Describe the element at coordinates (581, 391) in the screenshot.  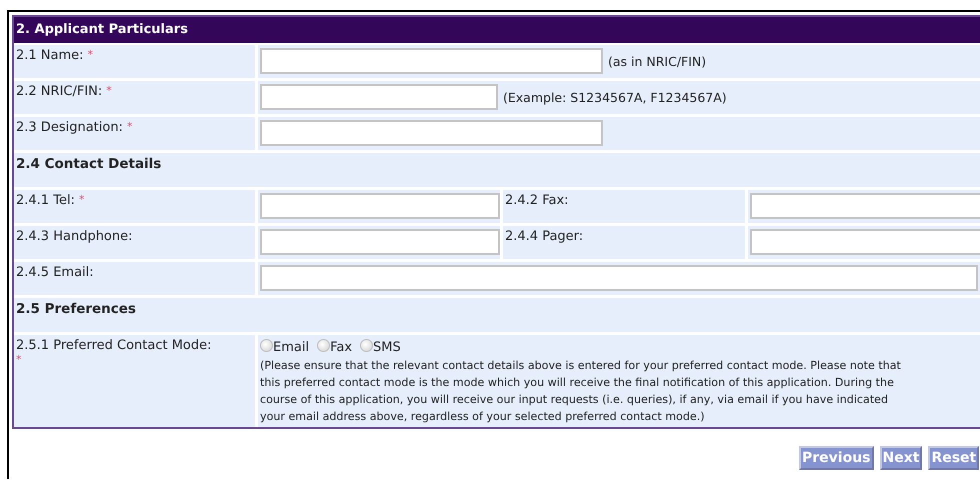
I see `contact-mode-note: (Please ensure that the relevant contact details above is entered for your preferred contact mode. Please note that this preferred contact mode is the mode which you will receive the final notification of this application. During the course of this application, you will receive our input requests (i.e. queries), if any, via email if you have indicated your email address above, regardless of your selected preferred contact mode.)` at that location.